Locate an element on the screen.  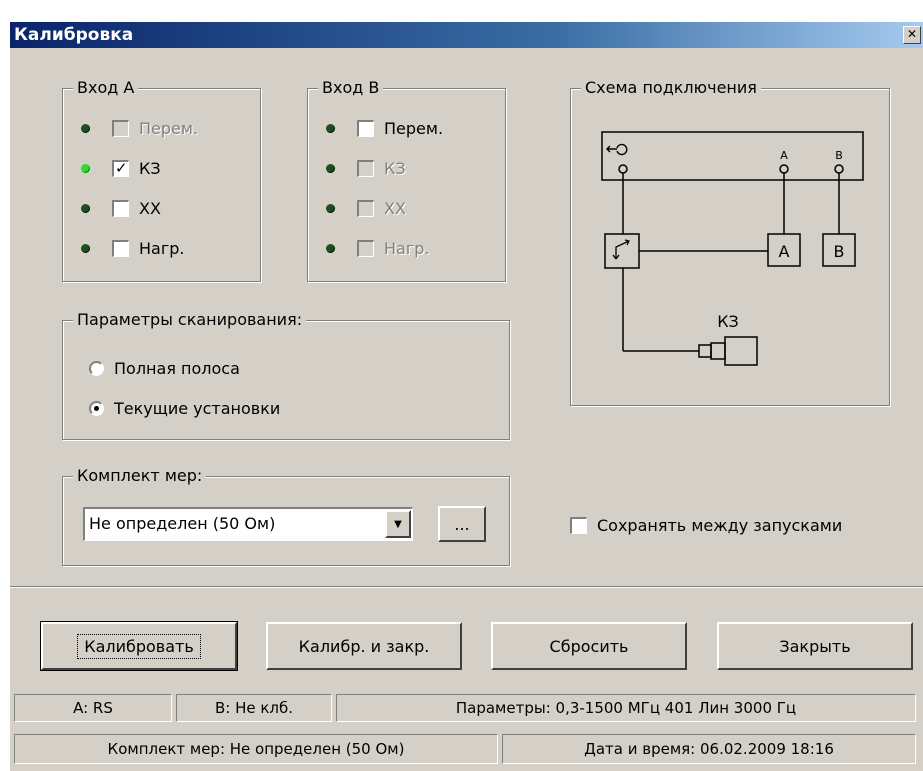
radio-full-band-label: Полная полоса is located at coordinates (177, 368).